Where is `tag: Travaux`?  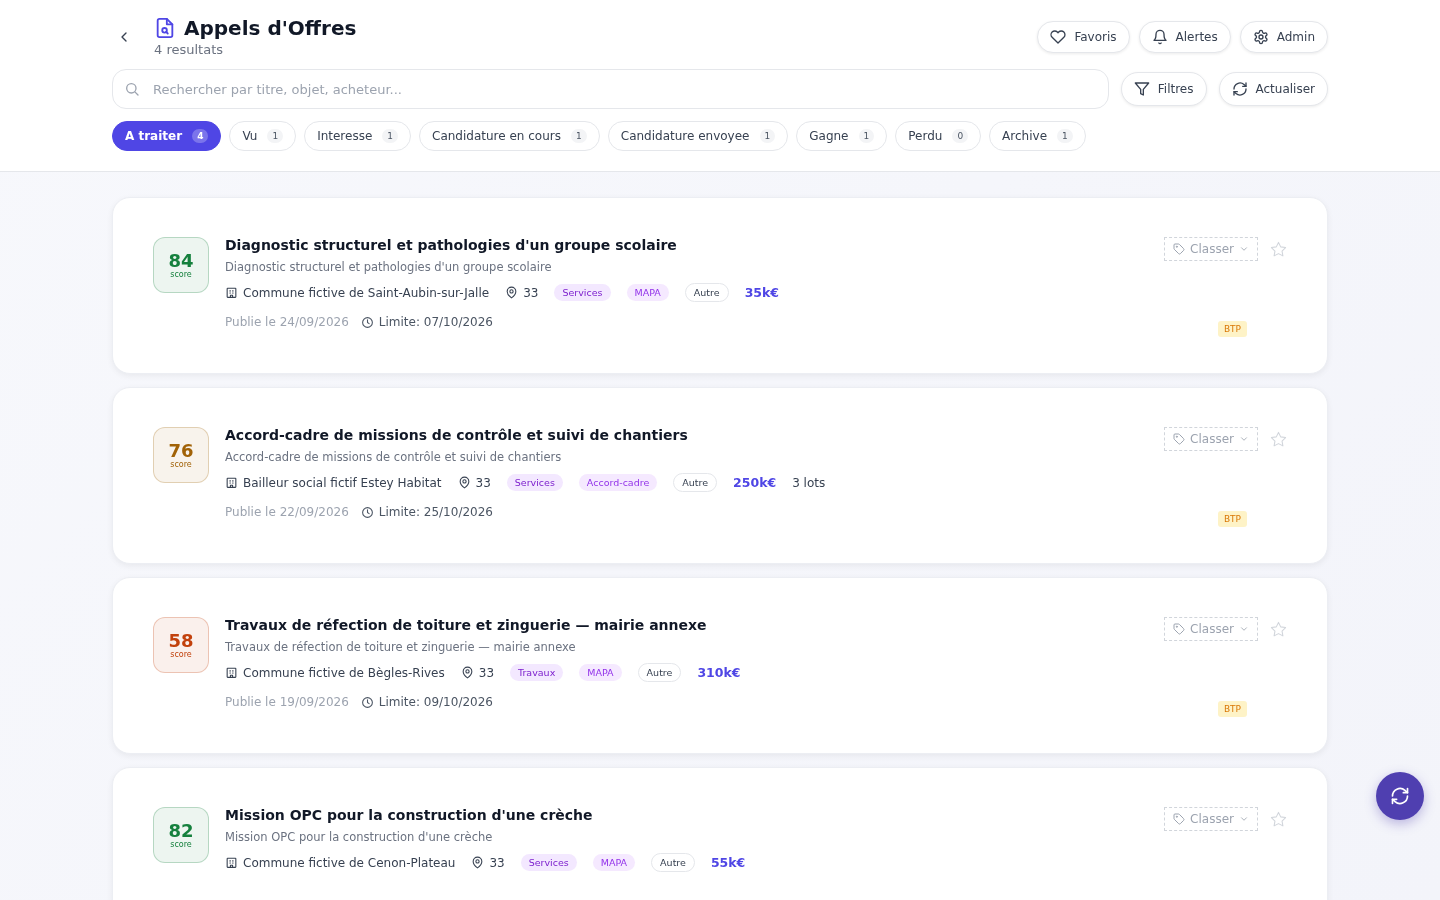 tag: Travaux is located at coordinates (537, 672).